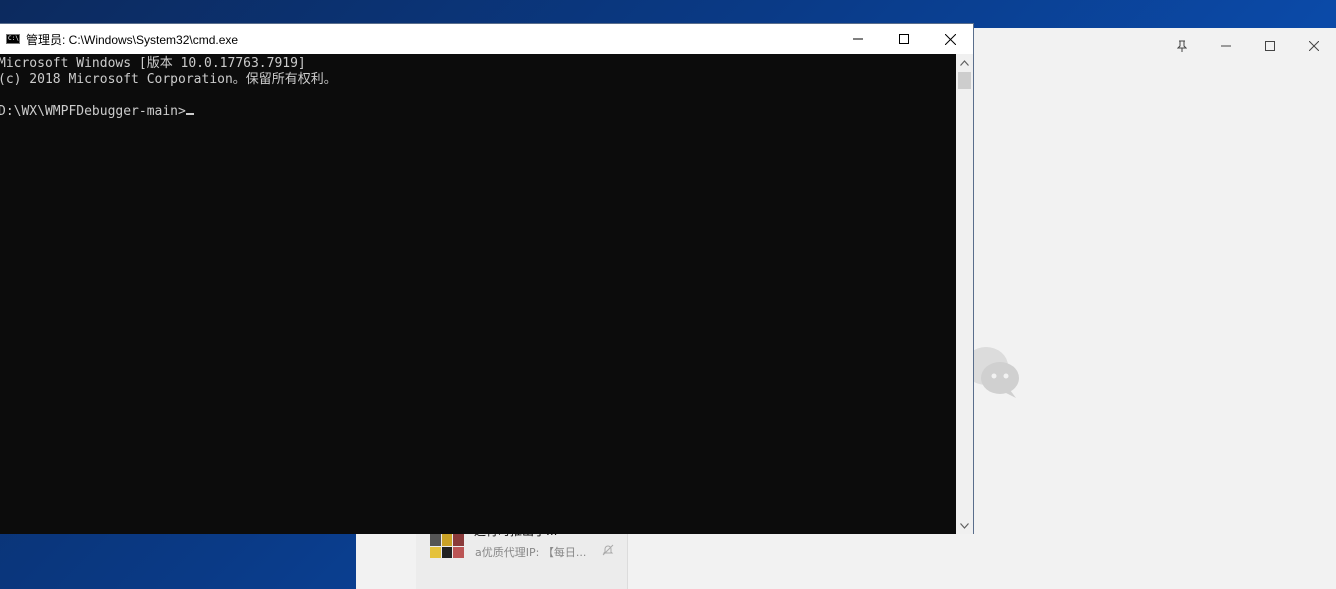  What do you see at coordinates (93, 111) in the screenshot?
I see `console-prompt: D:\WX\WMPFDebugger-main>` at bounding box center [93, 111].